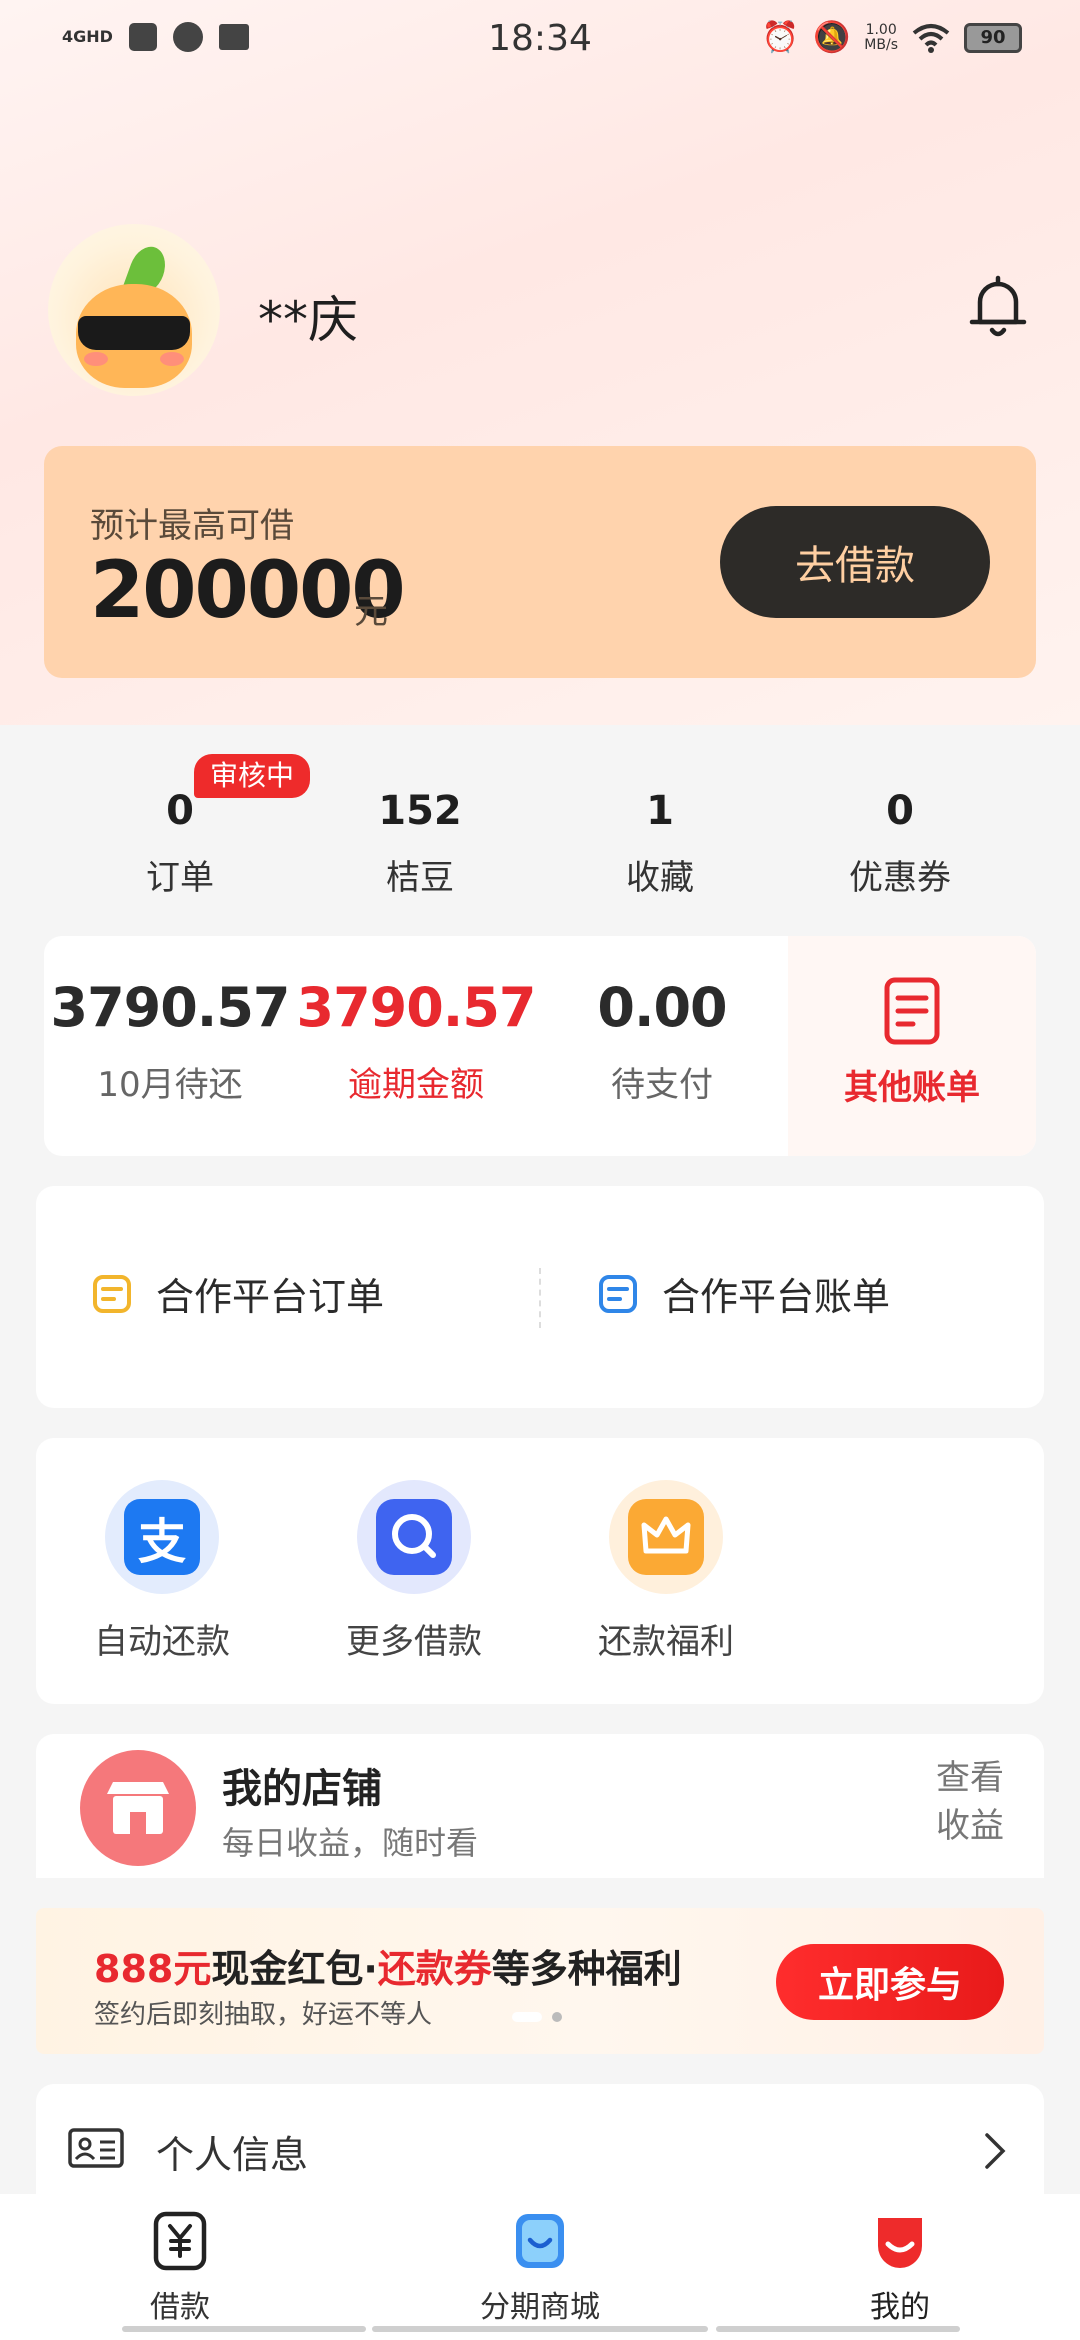 The width and height of the screenshot is (1080, 2340). I want to click on mute-icon: 🔕, so click(831, 37).